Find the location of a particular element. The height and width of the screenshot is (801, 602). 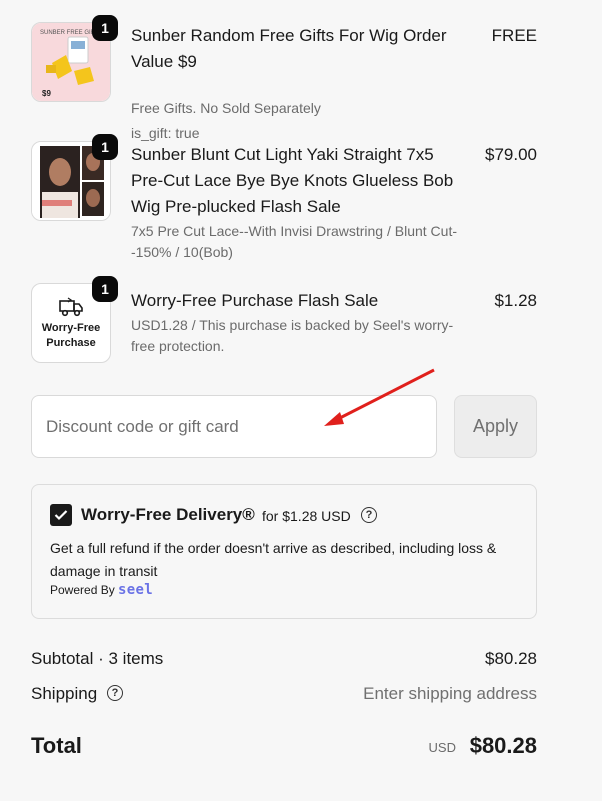

total-label: Total is located at coordinates (56, 745).